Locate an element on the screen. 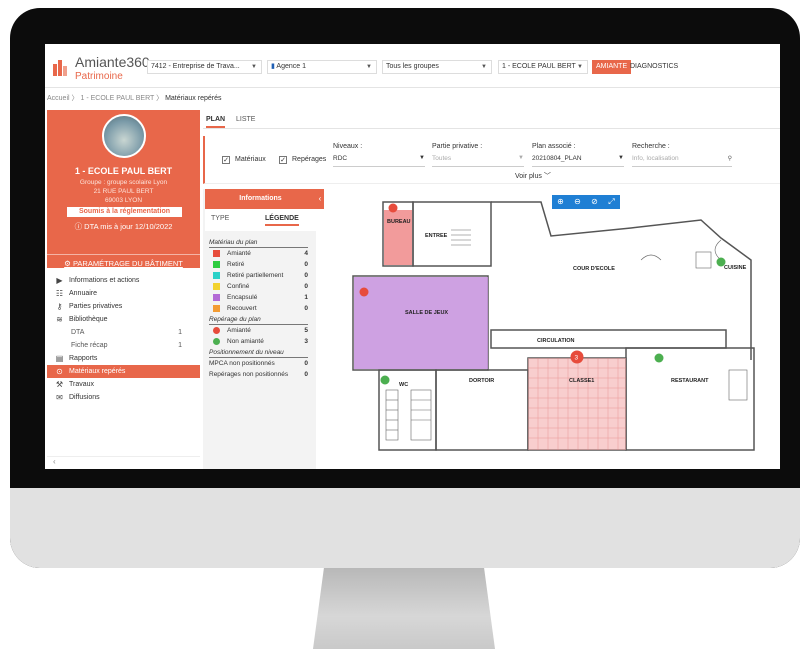  sidebar-item-label: Informations et actions is located at coordinates (104, 280).